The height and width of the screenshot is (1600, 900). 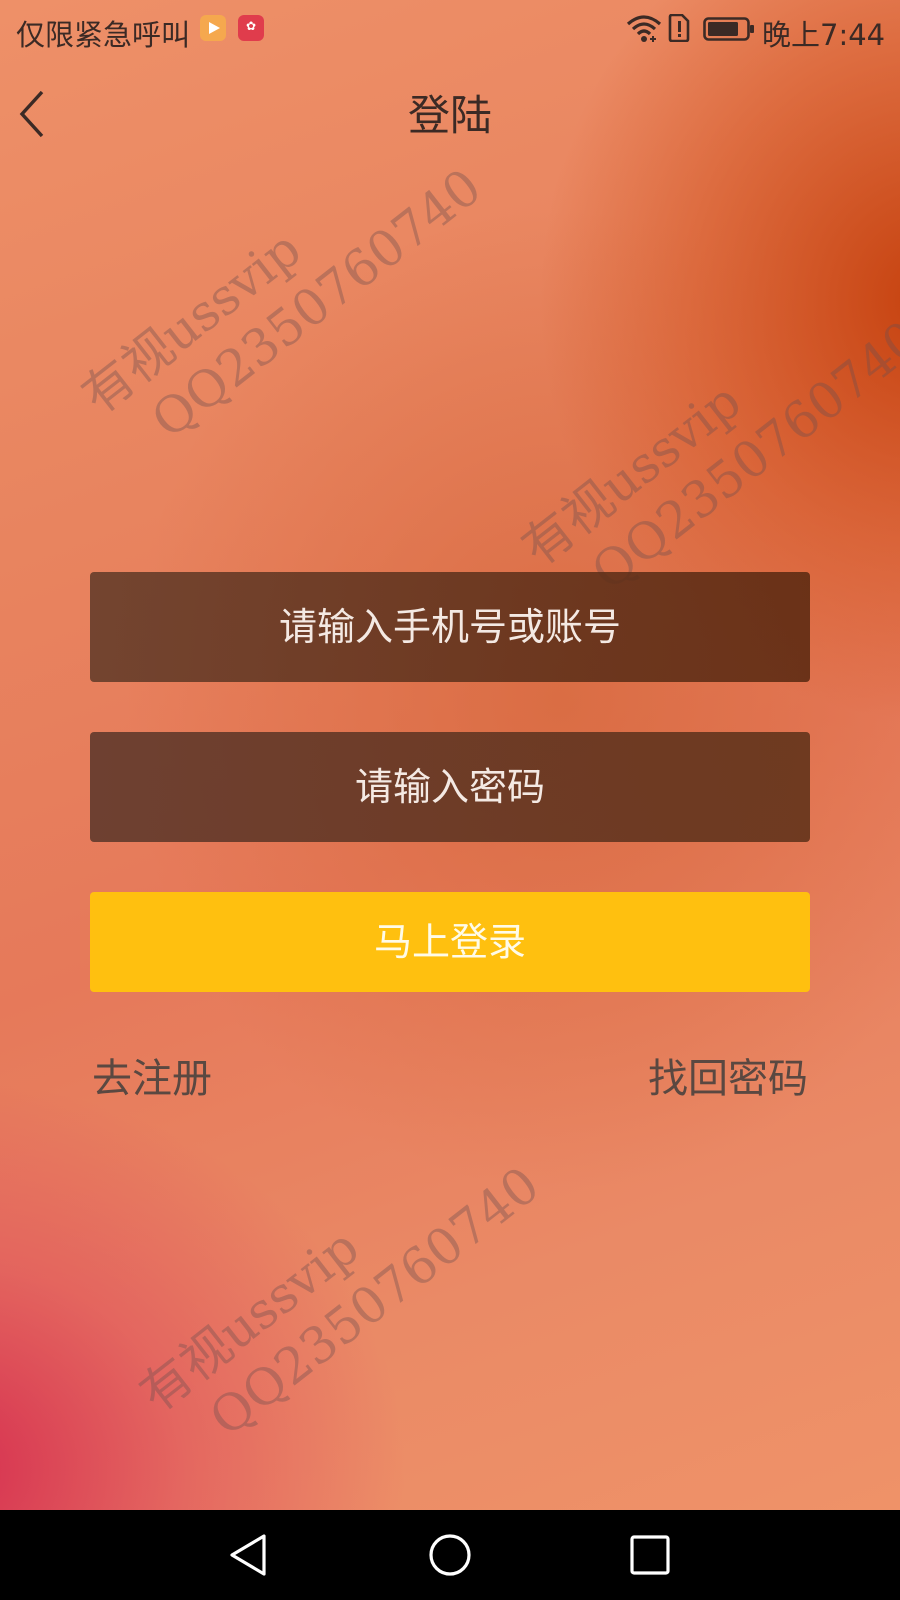 I want to click on huawei-app-icon: ✿, so click(x=251, y=28).